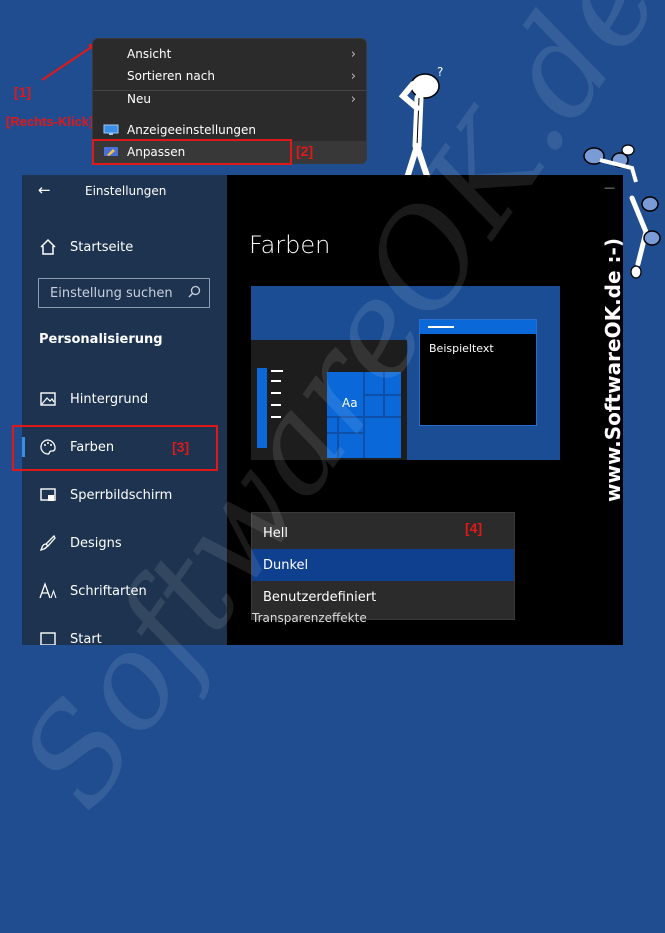 The height and width of the screenshot is (933, 665). I want to click on sidebar-item-home: Startseite, so click(124, 247).